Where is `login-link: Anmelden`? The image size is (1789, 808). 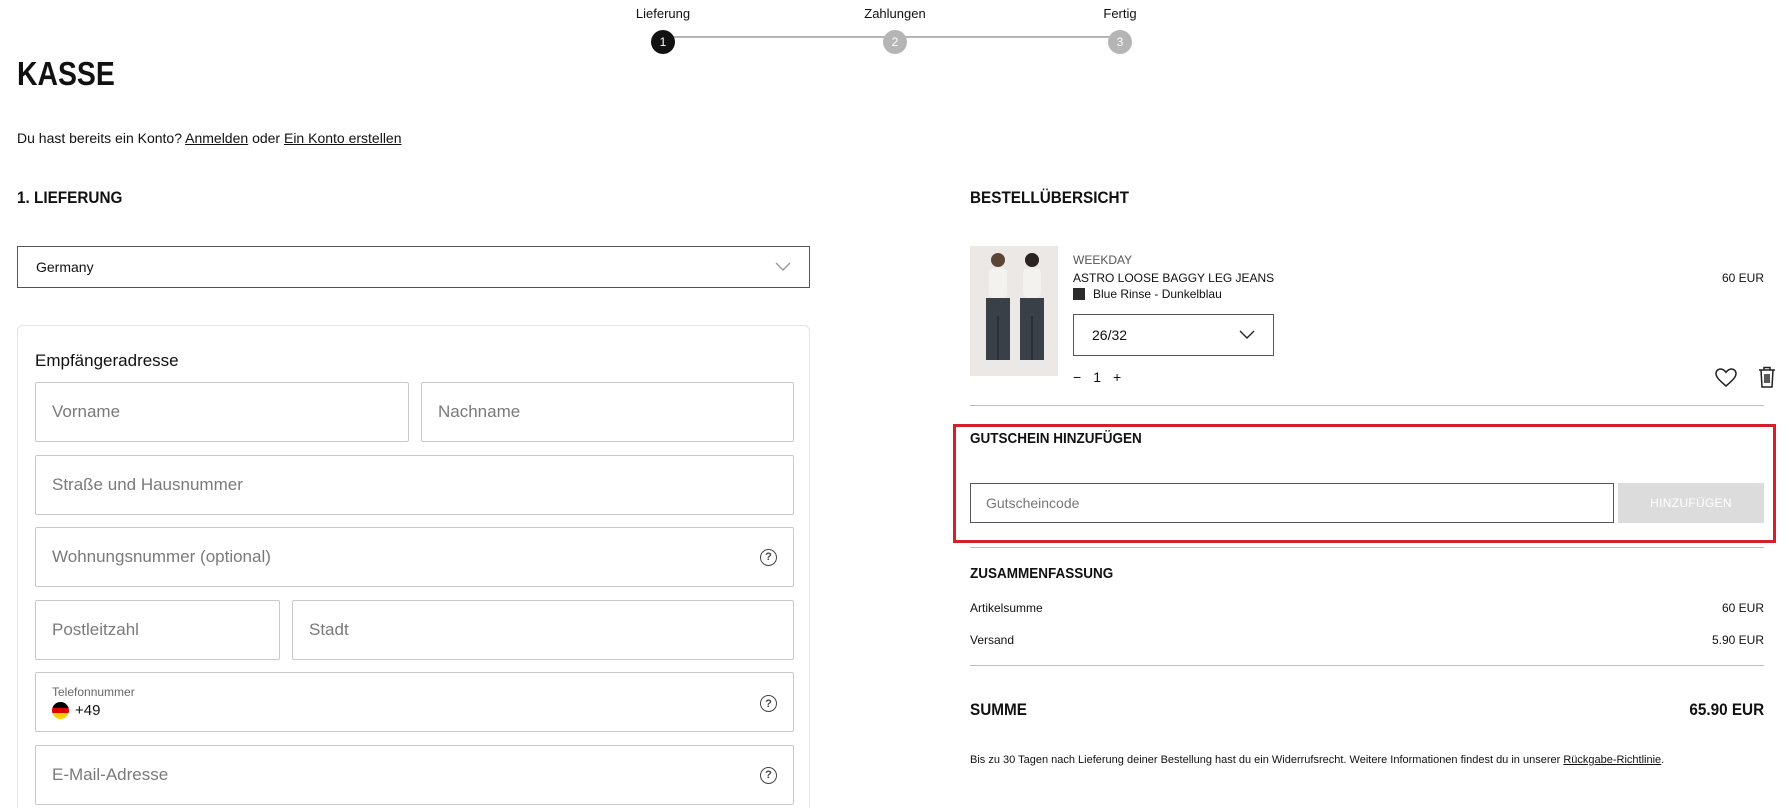
login-link: Anmelden is located at coordinates (216, 138).